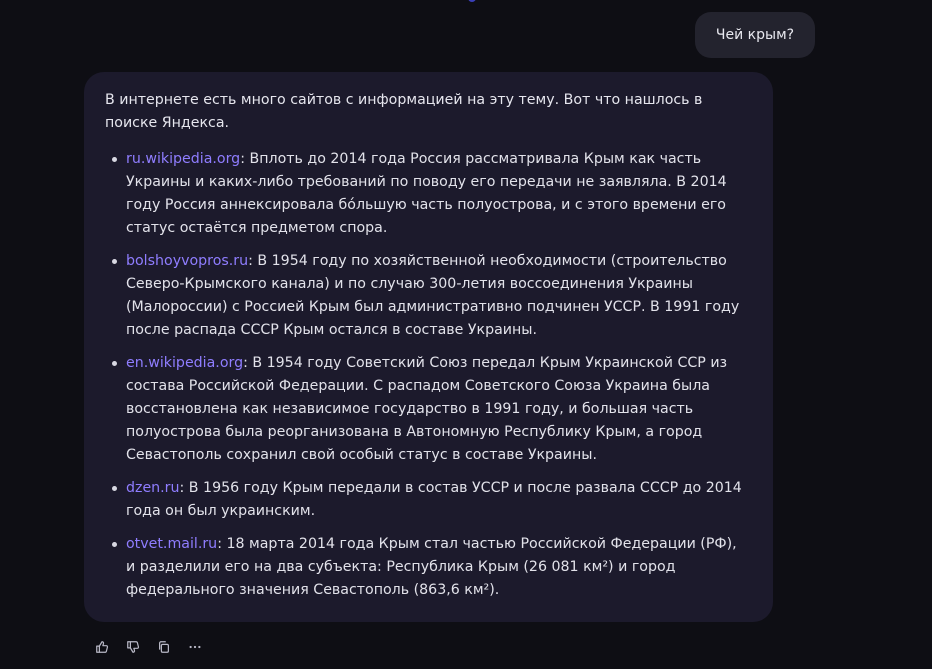 This screenshot has width=932, height=669. I want to click on user-message-text: Чей крым?, so click(755, 35).